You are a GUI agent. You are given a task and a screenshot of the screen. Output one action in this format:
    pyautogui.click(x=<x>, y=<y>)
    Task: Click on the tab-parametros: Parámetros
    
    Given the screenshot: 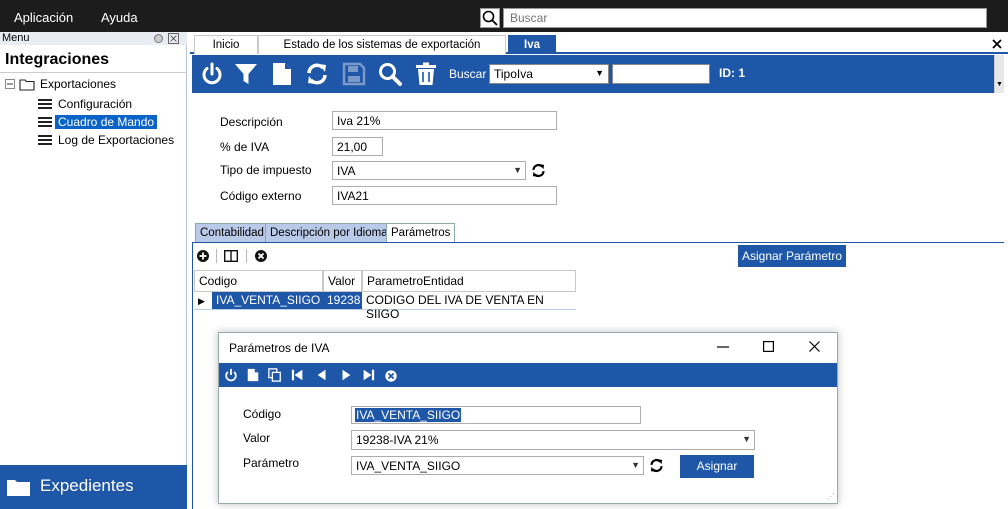 What is the action you would take?
    pyautogui.click(x=421, y=233)
    